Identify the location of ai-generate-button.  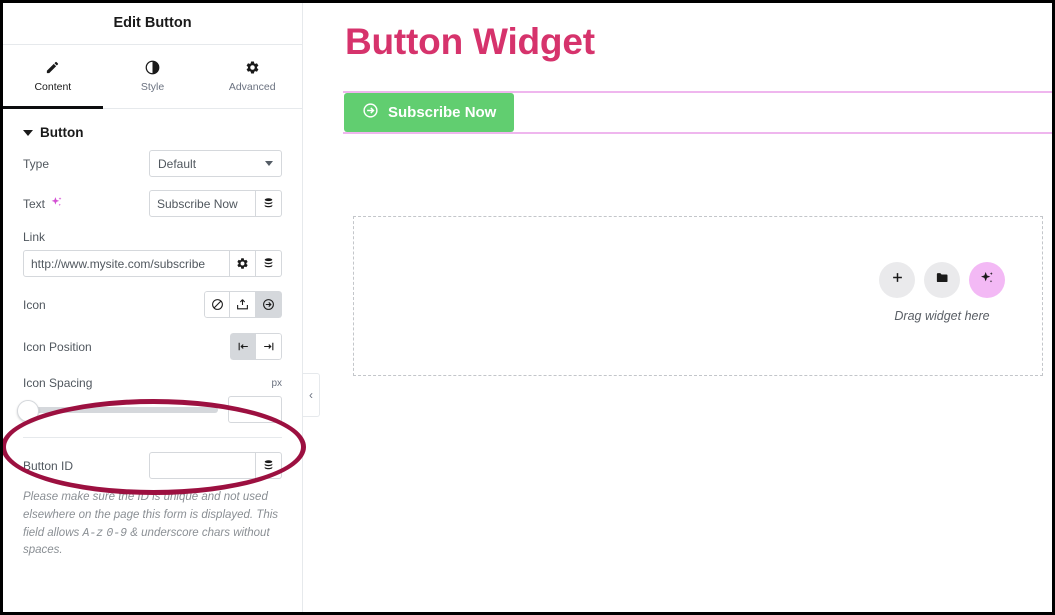
(987, 280).